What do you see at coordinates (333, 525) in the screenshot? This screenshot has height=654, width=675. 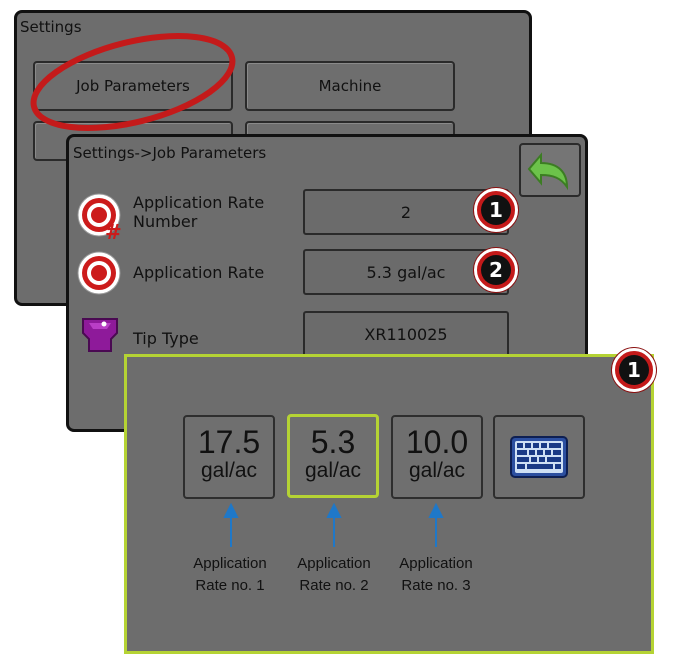 I see `pointer-arrows` at bounding box center [333, 525].